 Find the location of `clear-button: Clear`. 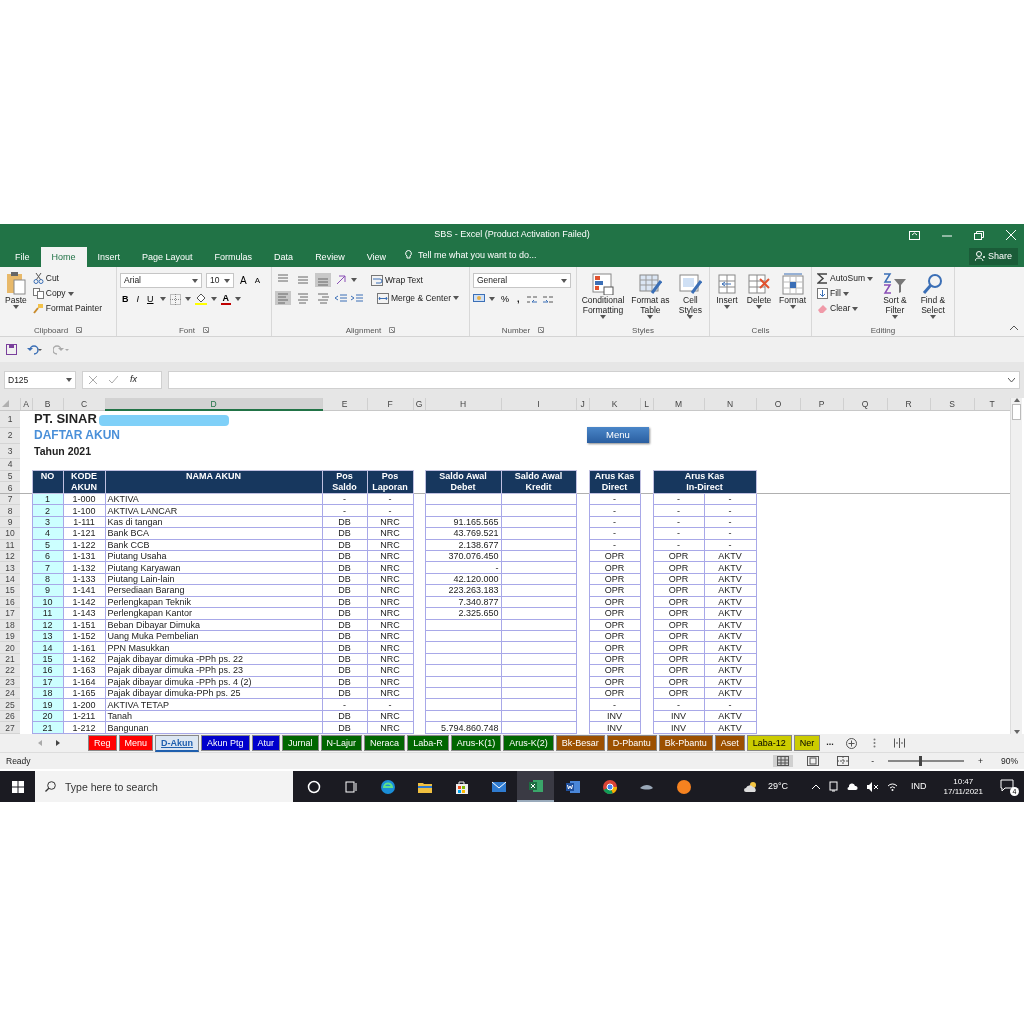

clear-button: Clear is located at coordinates (845, 308).